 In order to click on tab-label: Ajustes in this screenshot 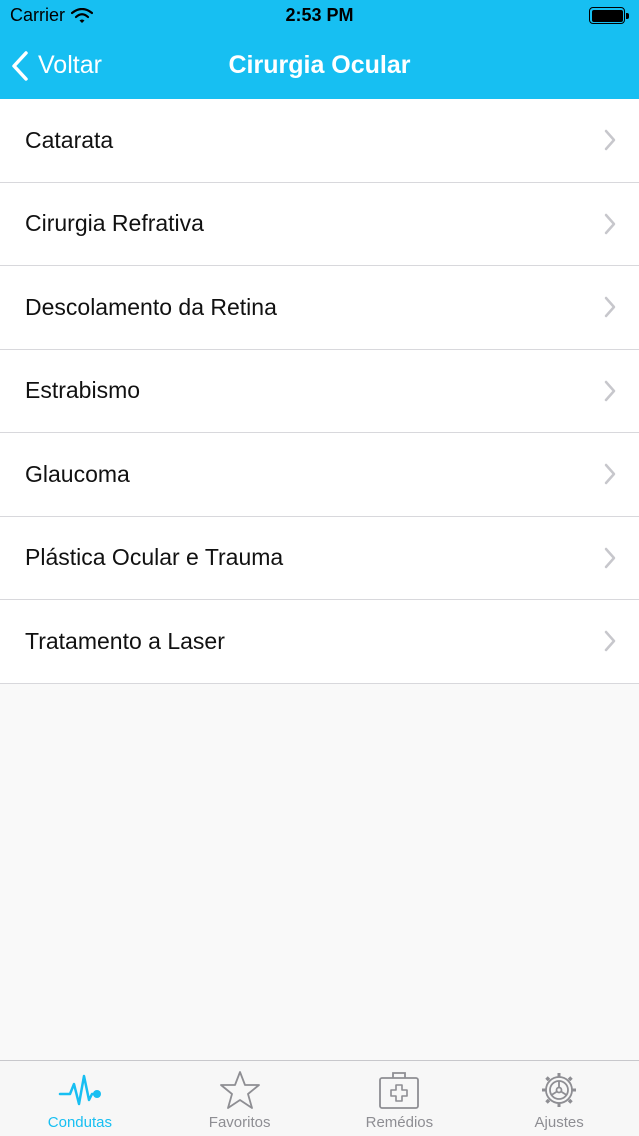, I will do `click(559, 1122)`.